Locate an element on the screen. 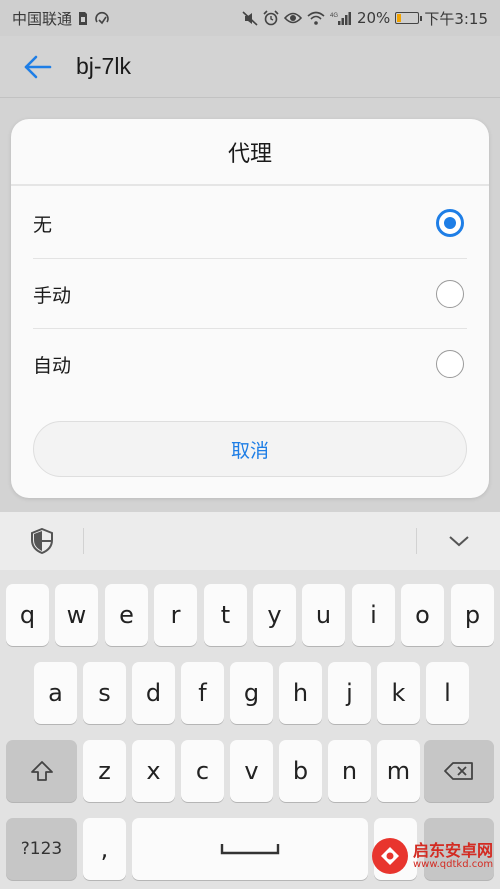  key-t: t is located at coordinates (225, 615).